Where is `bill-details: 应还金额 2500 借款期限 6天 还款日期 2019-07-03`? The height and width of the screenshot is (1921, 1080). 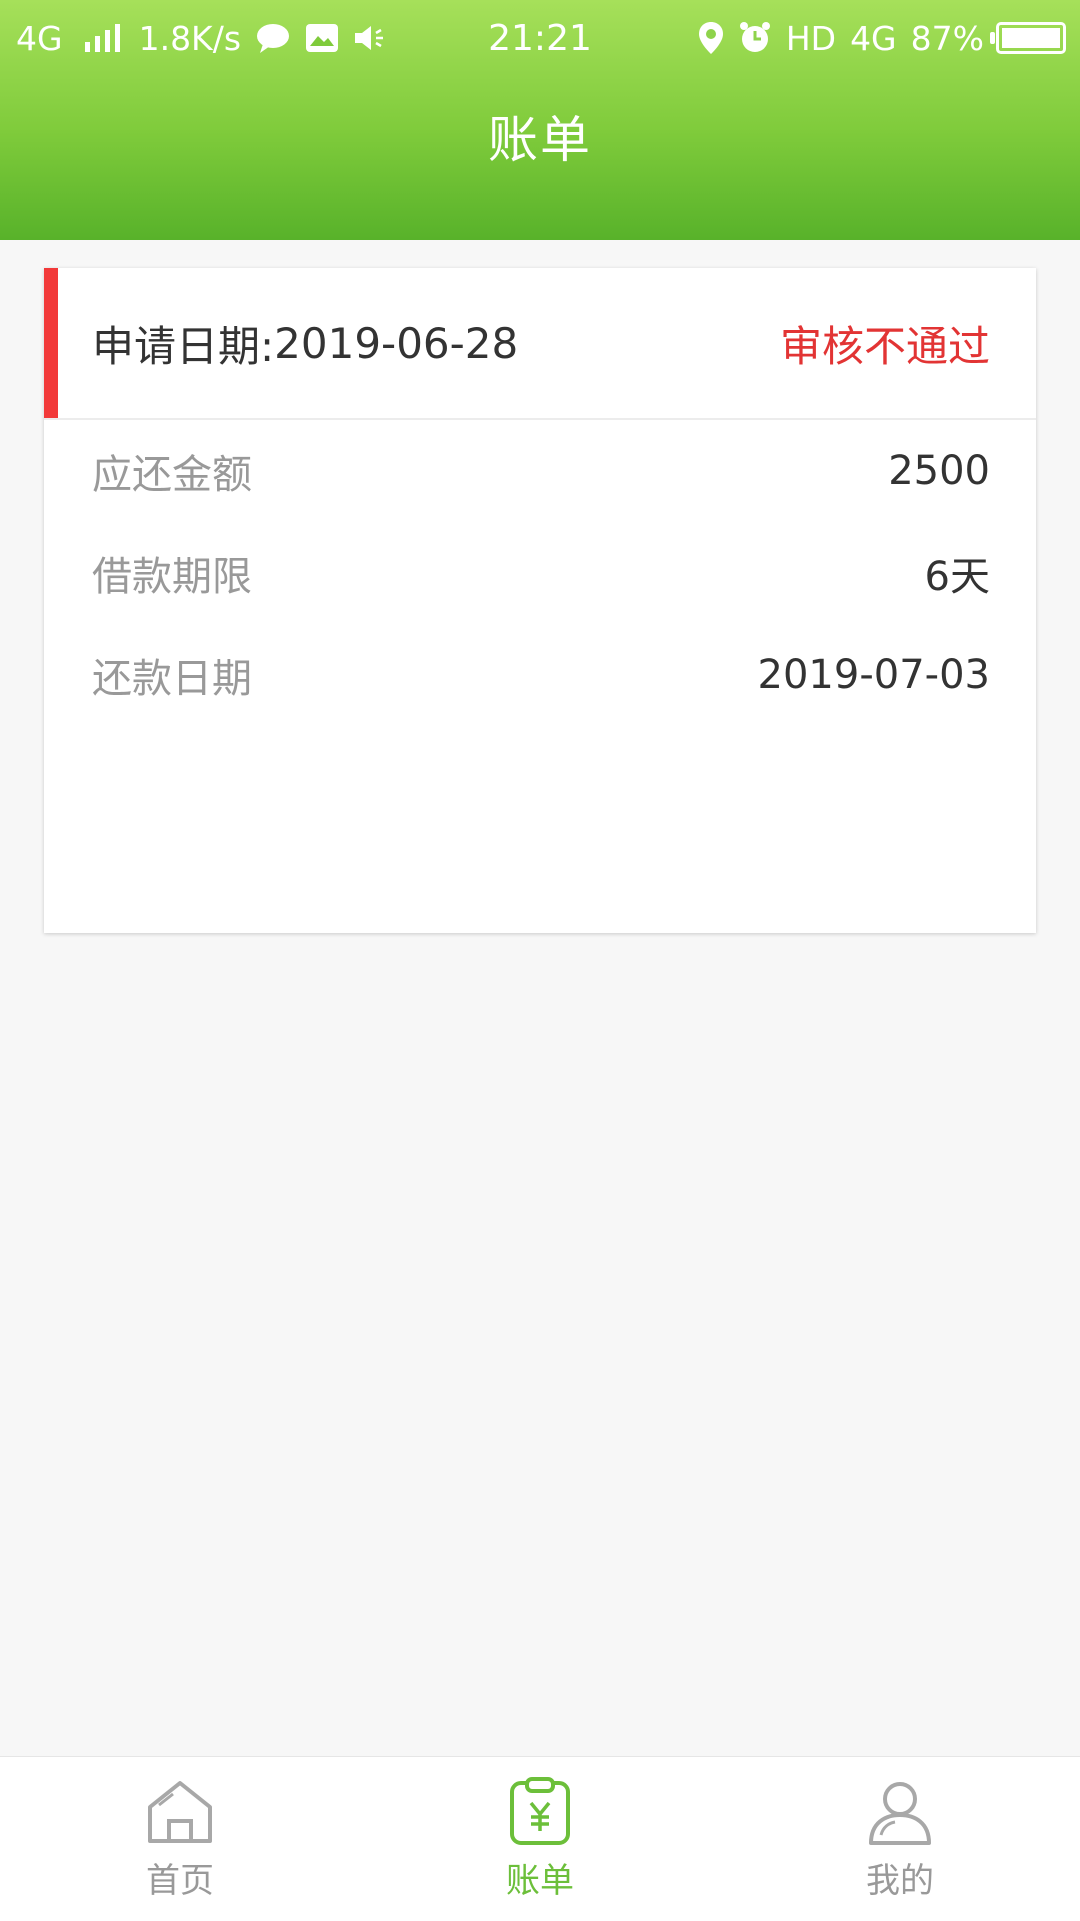
bill-details: 应还金额 2500 借款期限 6天 还款日期 2019-07-03 is located at coordinates (540, 573).